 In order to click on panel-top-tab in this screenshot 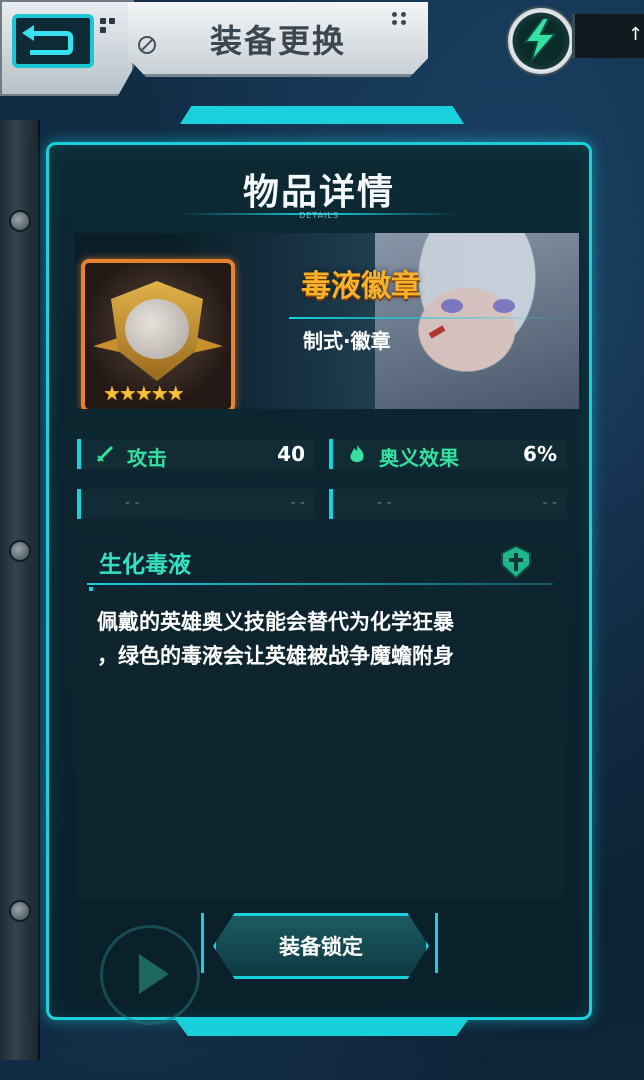, I will do `click(322, 115)`.